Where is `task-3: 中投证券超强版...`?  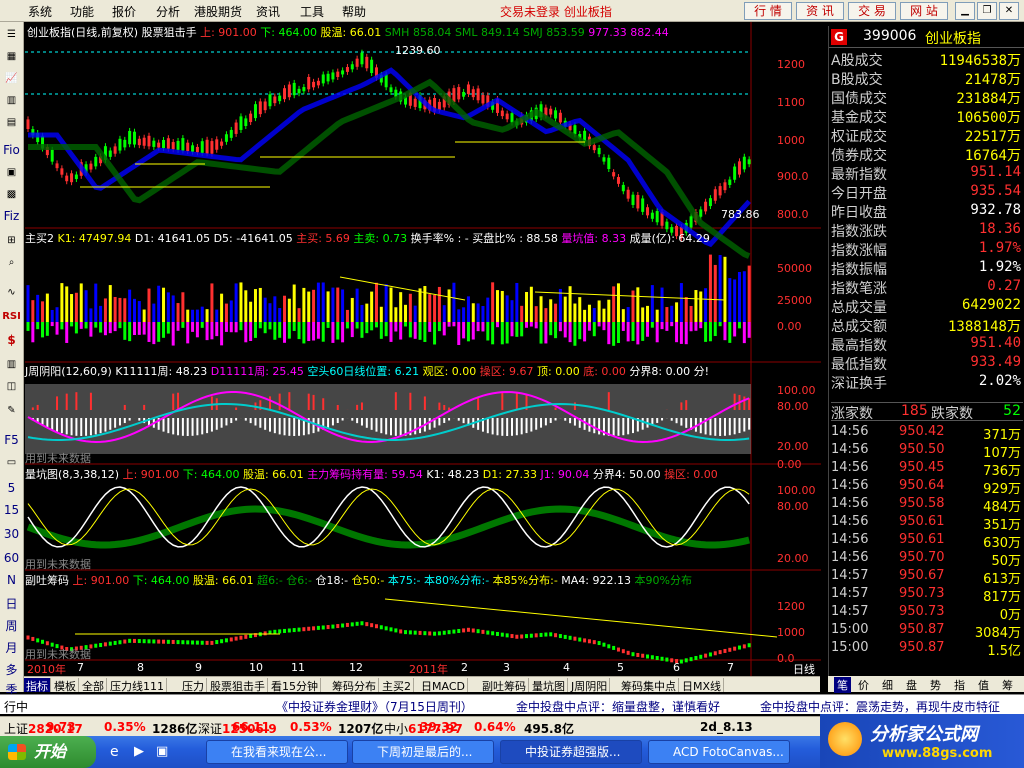
task-3: 中投证券超强版... is located at coordinates (571, 752).